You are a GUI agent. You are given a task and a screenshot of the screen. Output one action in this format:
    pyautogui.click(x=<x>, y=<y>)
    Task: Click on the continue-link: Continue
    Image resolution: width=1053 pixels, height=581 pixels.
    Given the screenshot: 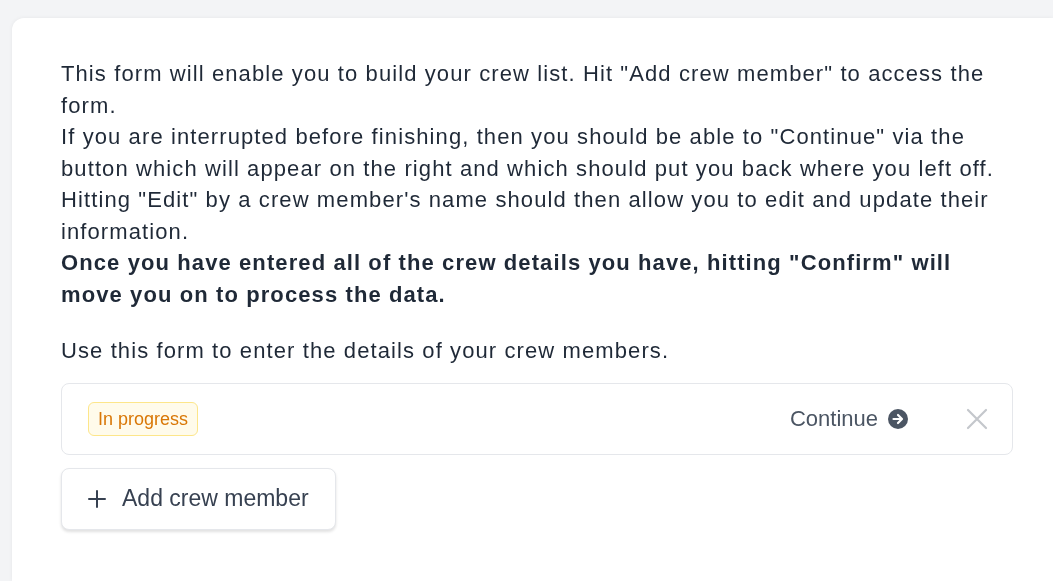 What is the action you would take?
    pyautogui.click(x=848, y=418)
    